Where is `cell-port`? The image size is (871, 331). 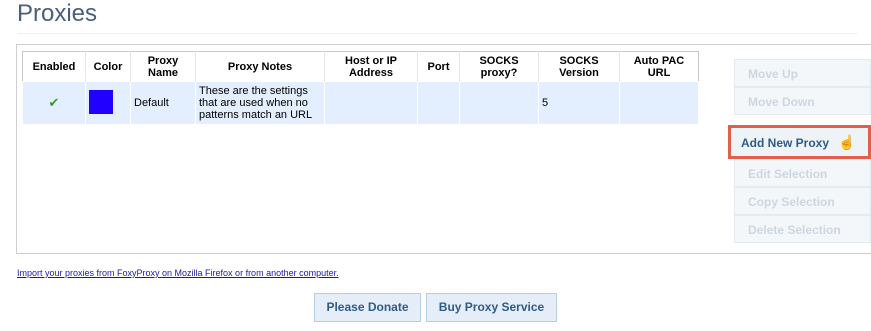
cell-port is located at coordinates (438, 103).